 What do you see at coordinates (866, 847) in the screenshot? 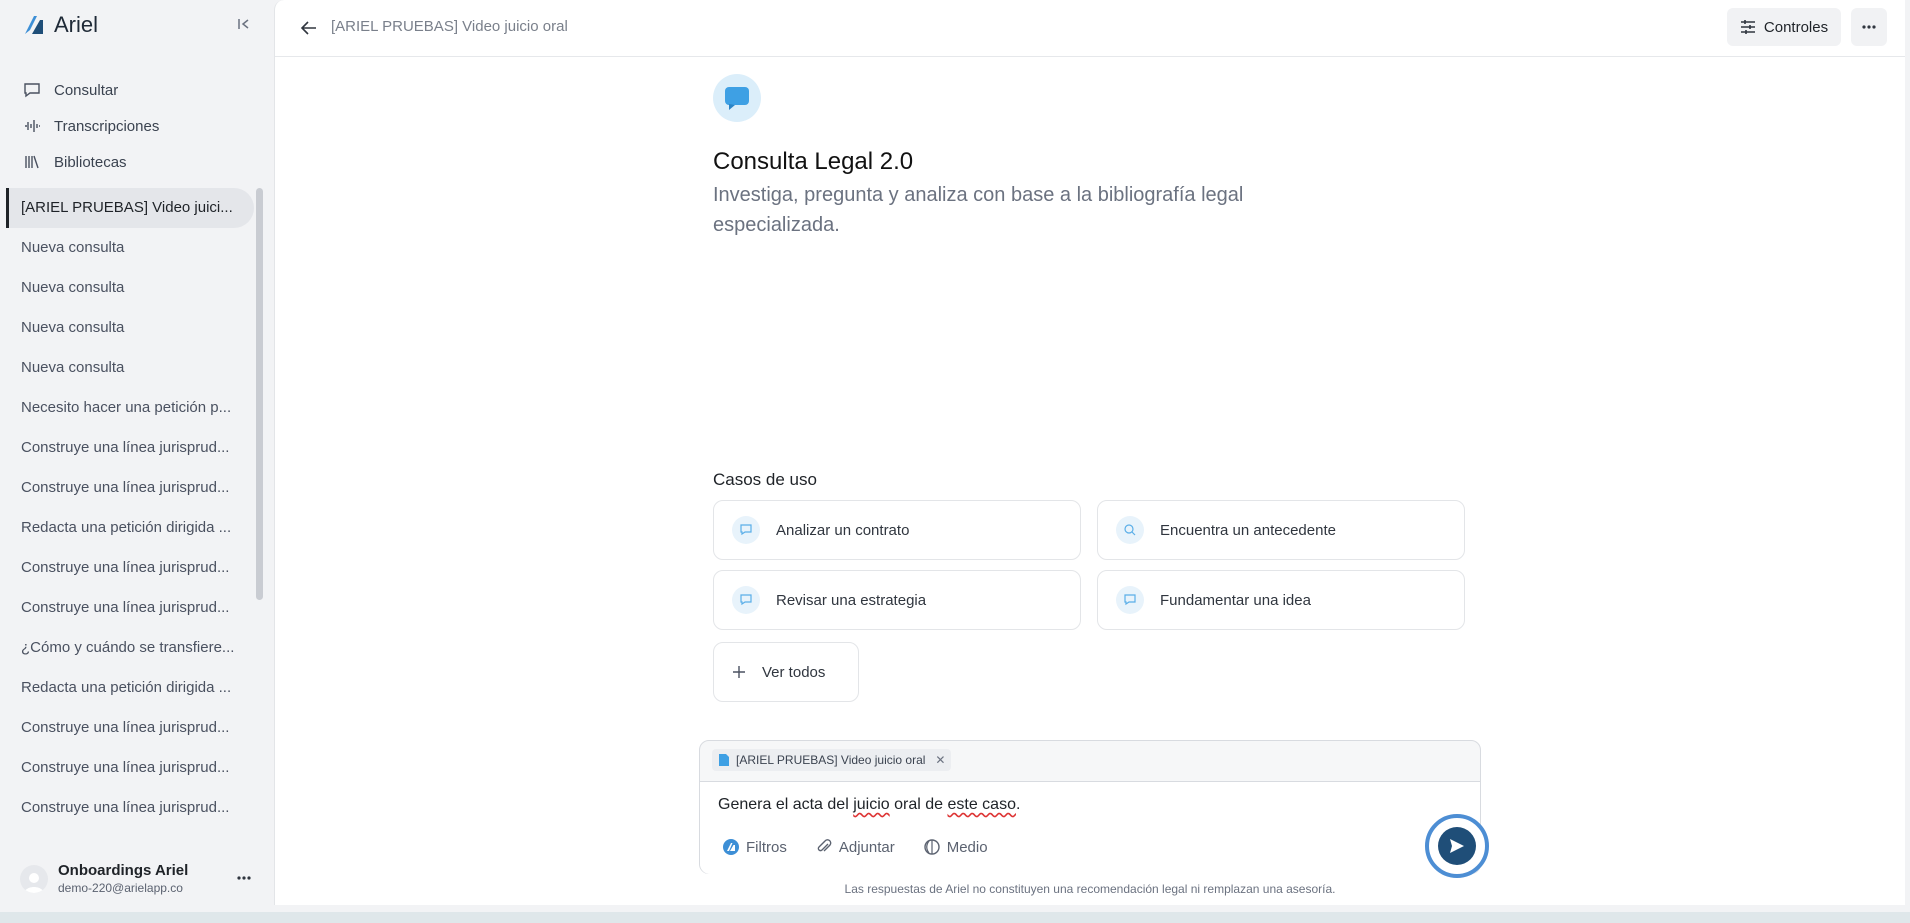
I see `attach-label: Adjuntar` at bounding box center [866, 847].